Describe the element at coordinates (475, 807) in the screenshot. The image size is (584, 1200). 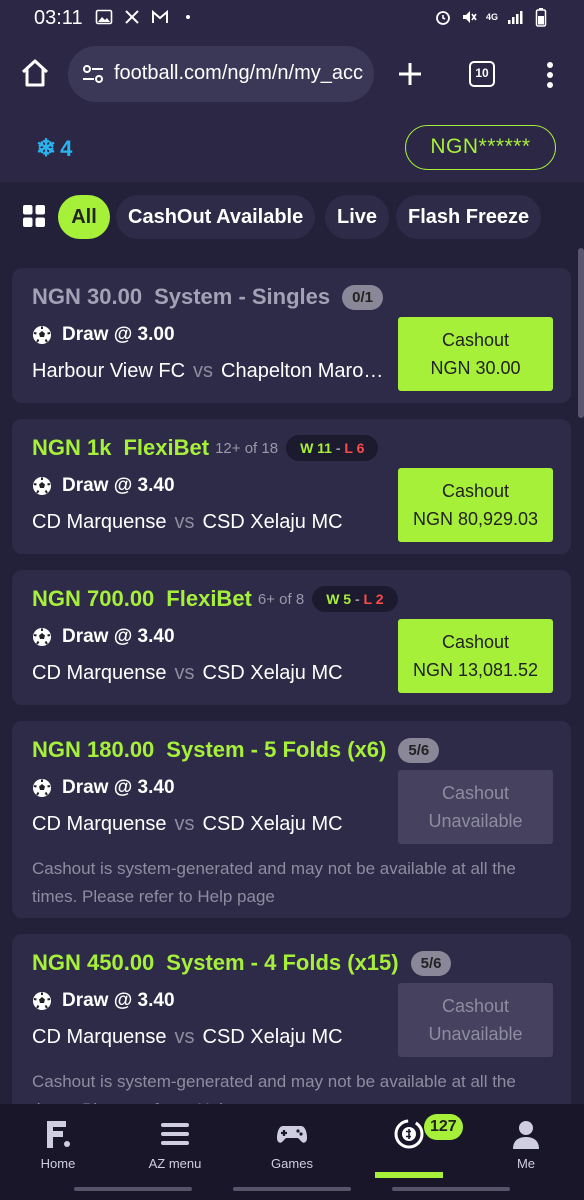
I see `cashout-button-disabled: Cashout Unavailable` at that location.